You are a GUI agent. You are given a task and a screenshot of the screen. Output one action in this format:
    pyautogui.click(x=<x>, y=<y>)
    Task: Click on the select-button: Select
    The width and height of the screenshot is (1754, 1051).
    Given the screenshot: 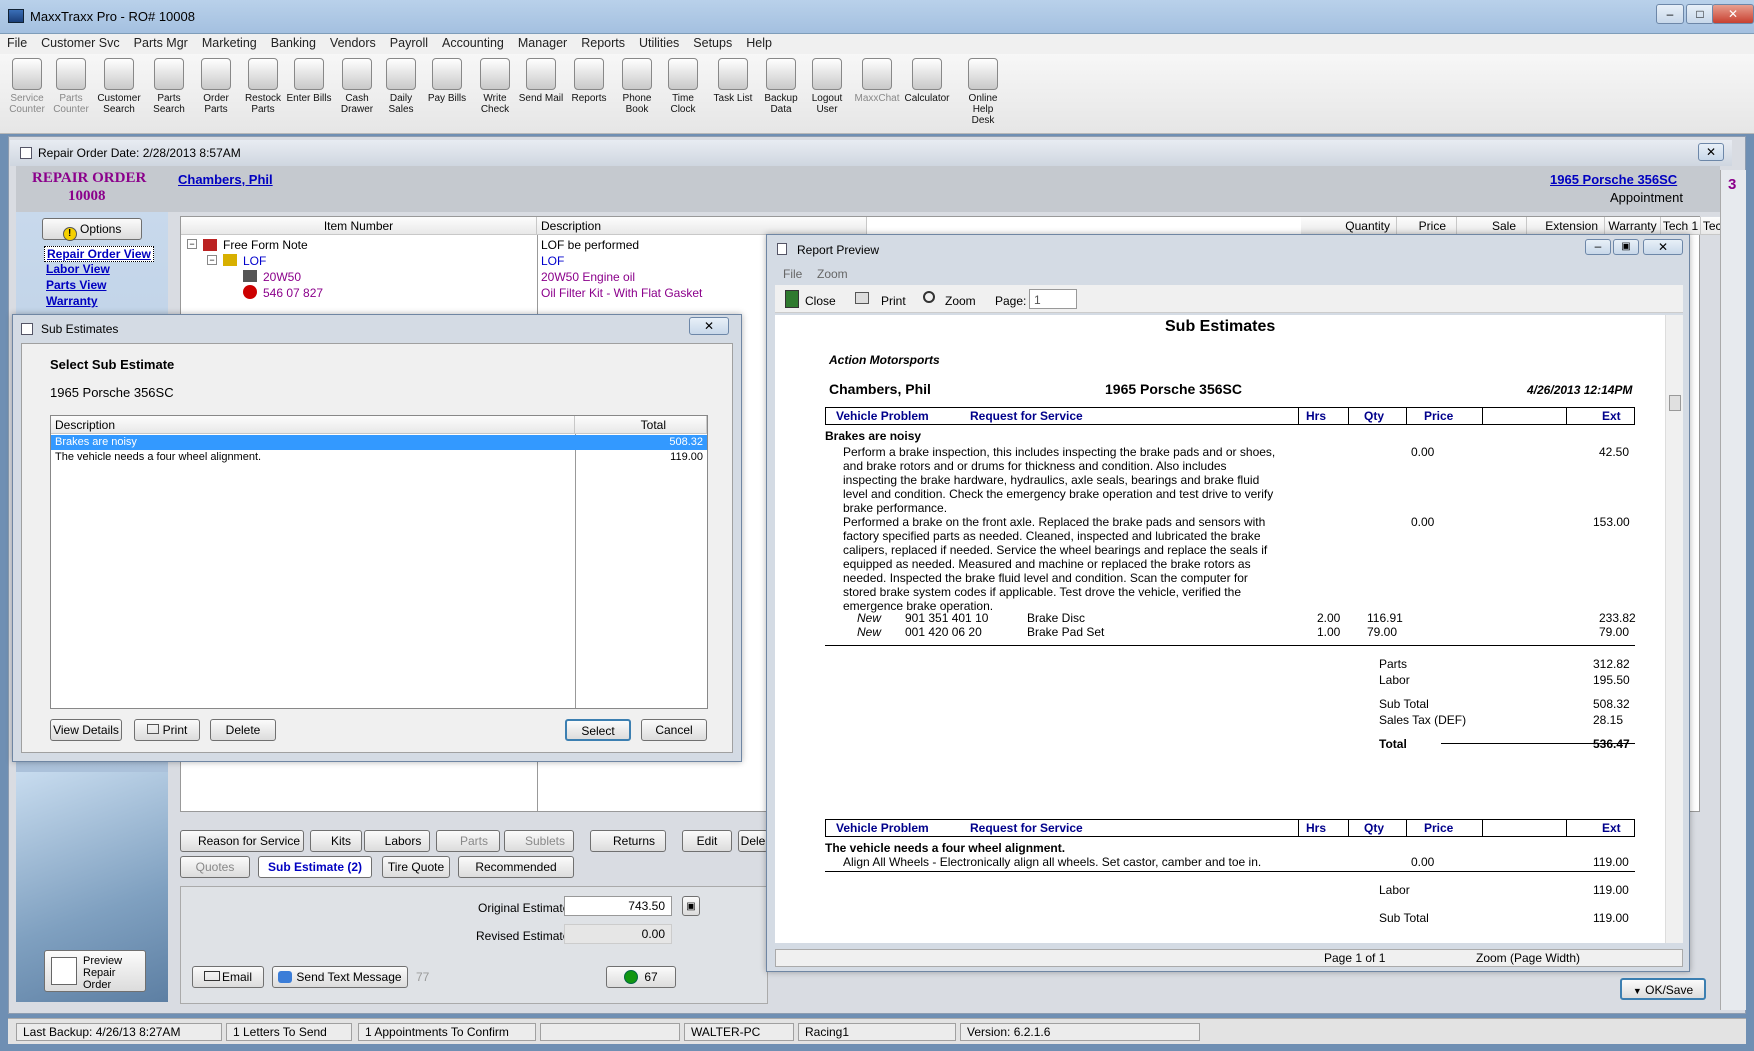 What is the action you would take?
    pyautogui.click(x=598, y=730)
    